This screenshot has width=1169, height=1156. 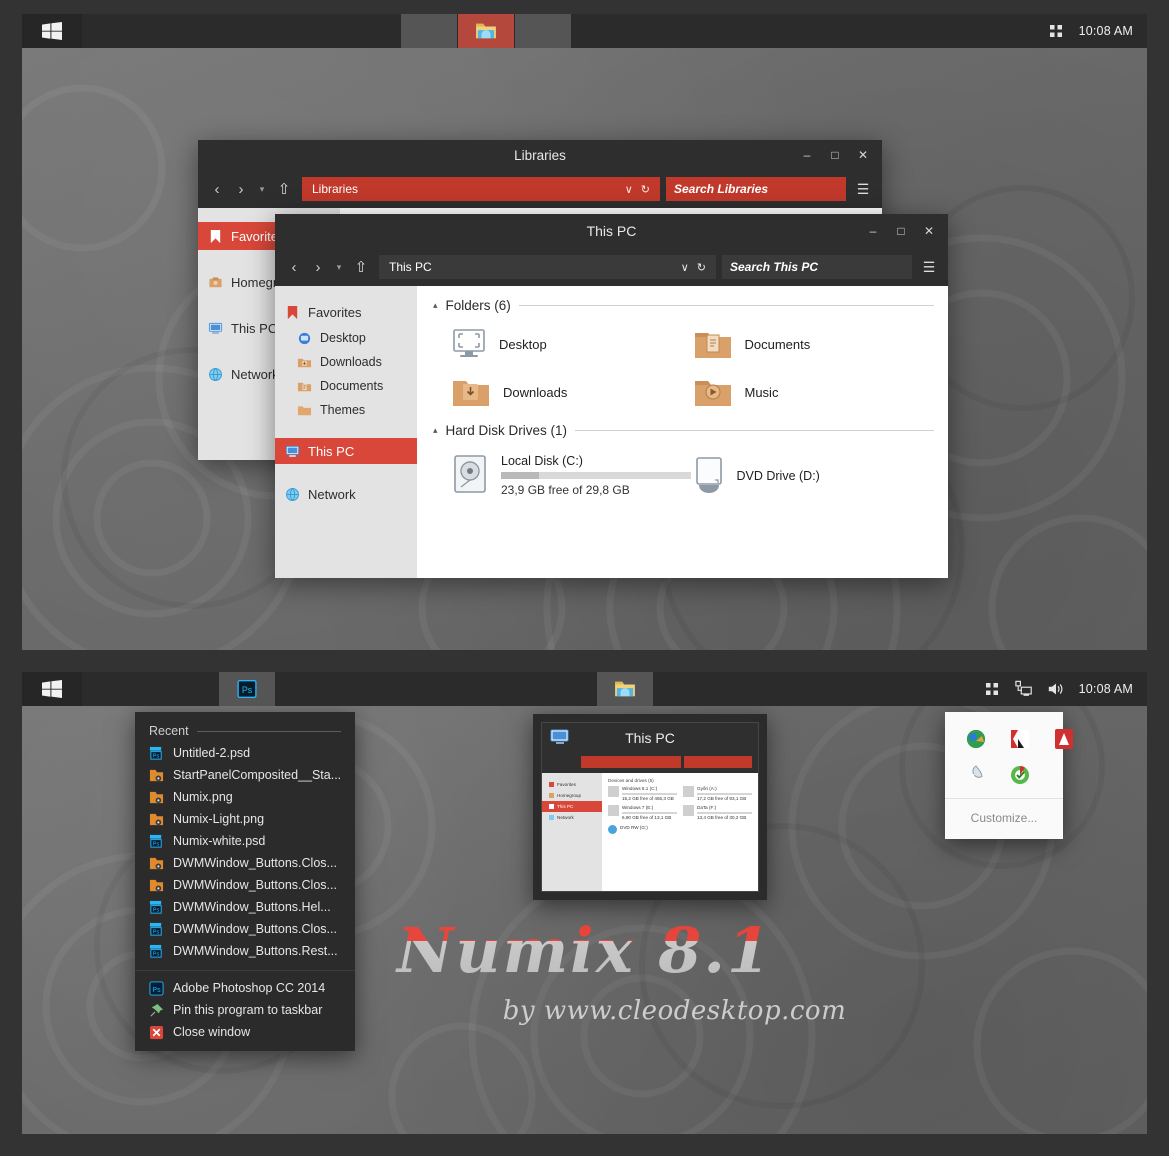 What do you see at coordinates (245, 819) in the screenshot?
I see `jumplist-recent-item: Numix-Light.png` at bounding box center [245, 819].